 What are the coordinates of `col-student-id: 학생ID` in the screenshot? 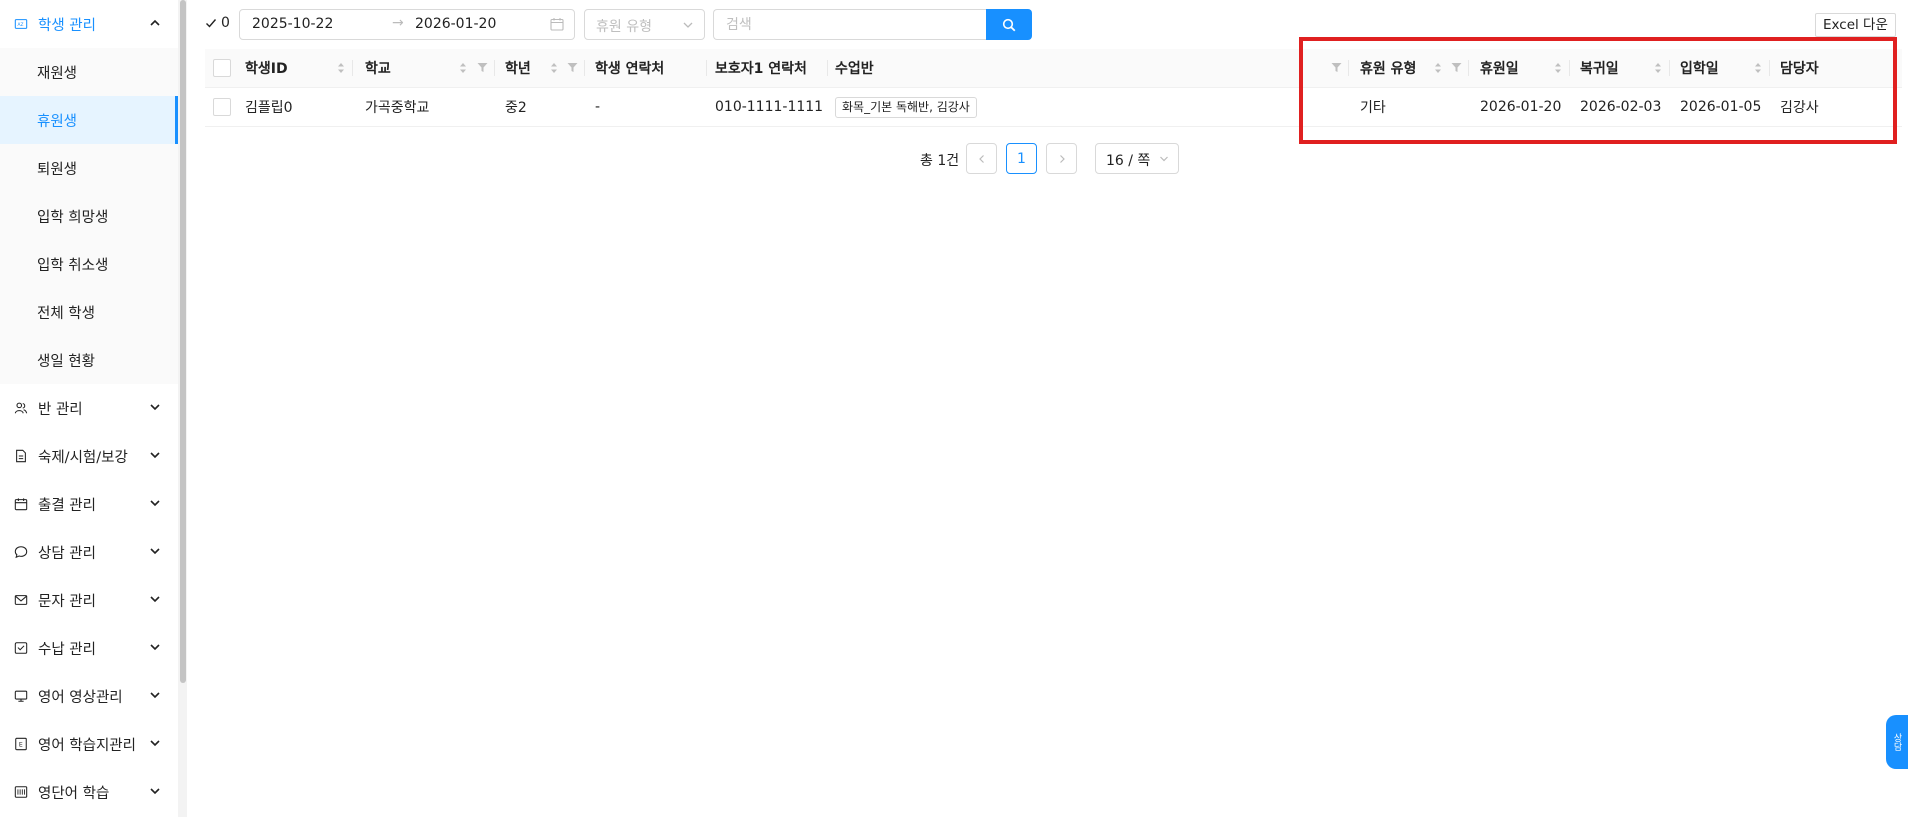 It's located at (266, 68).